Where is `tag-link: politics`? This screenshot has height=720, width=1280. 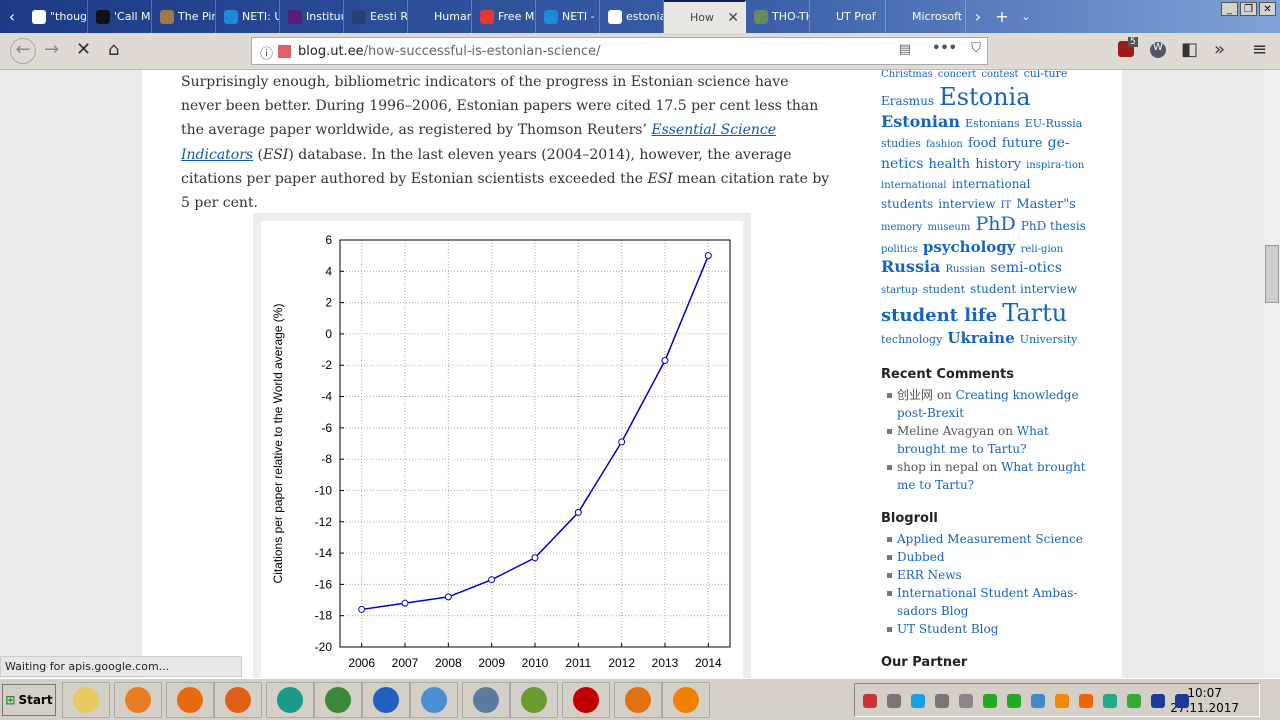
tag-link: politics is located at coordinates (899, 249).